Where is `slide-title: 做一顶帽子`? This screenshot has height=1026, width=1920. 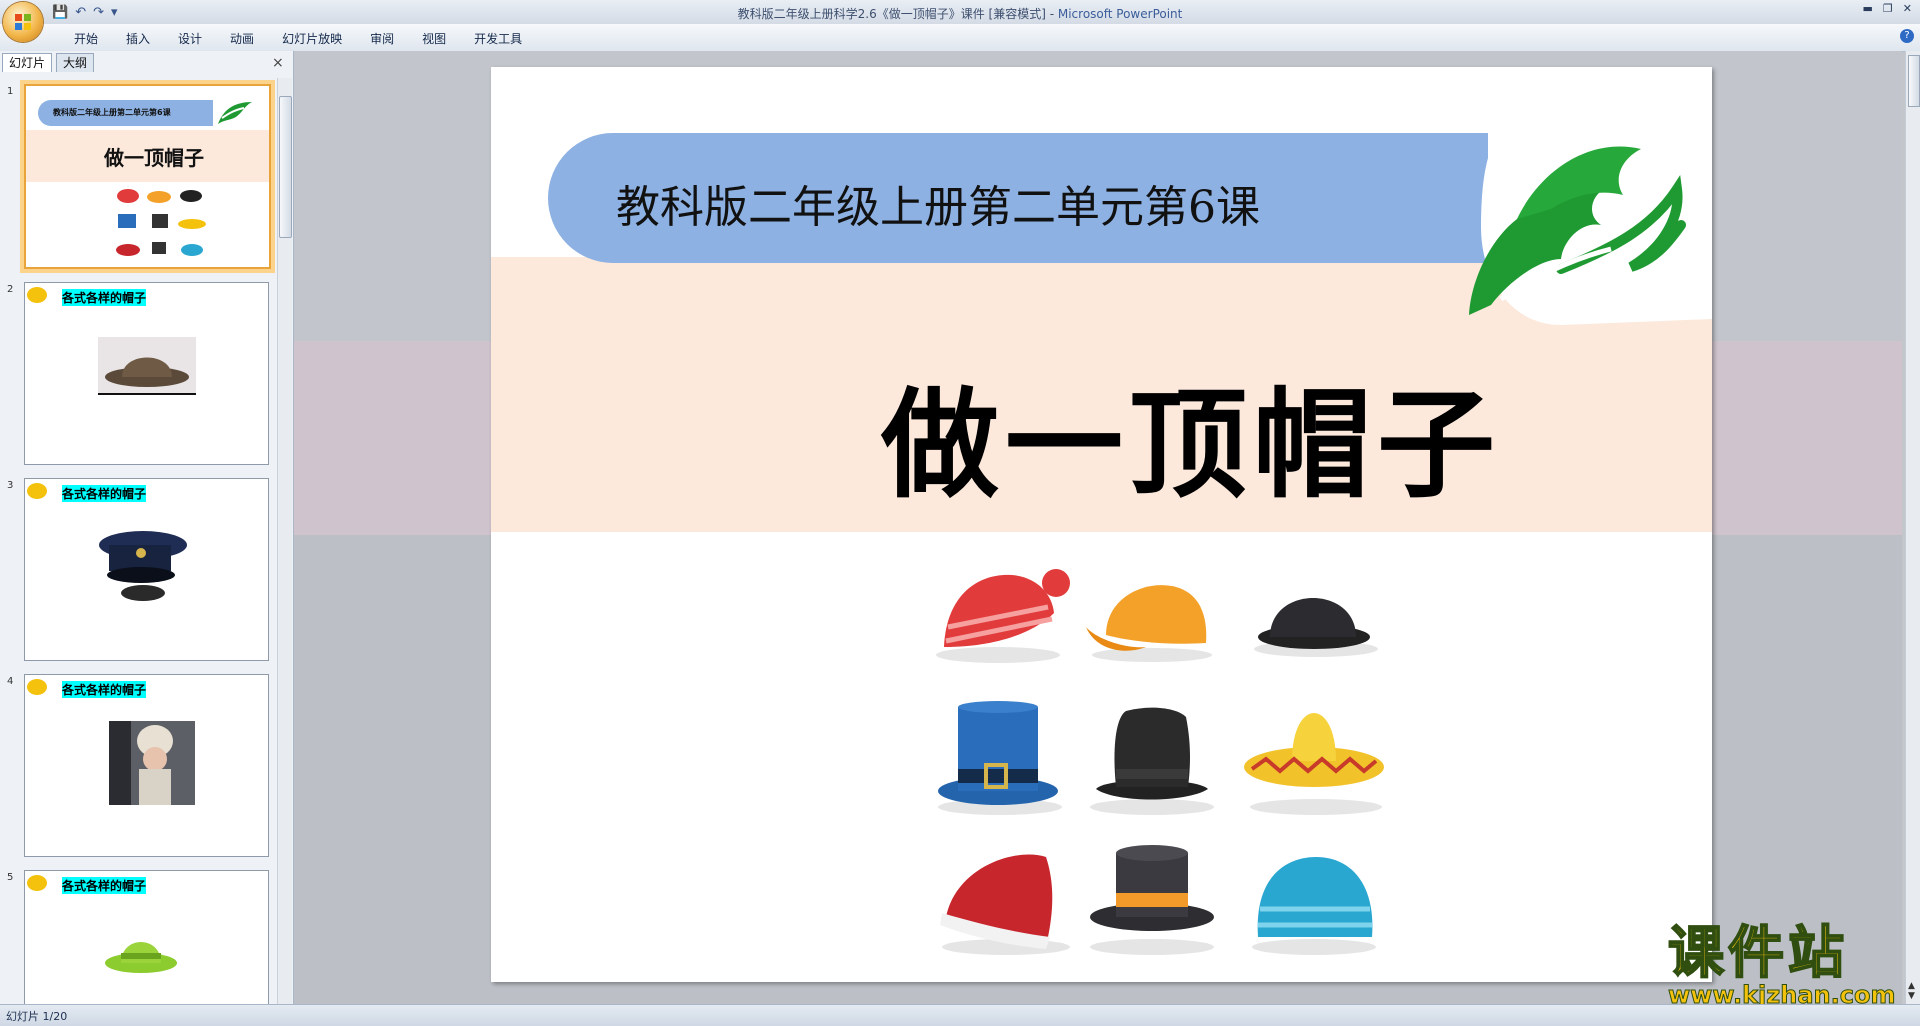
slide-title: 做一顶帽子 is located at coordinates (1191, 434).